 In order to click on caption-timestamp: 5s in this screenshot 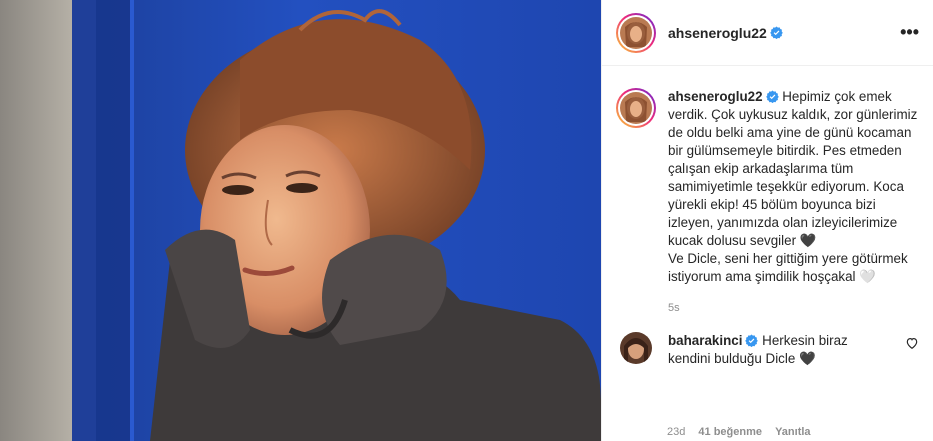, I will do `click(793, 308)`.